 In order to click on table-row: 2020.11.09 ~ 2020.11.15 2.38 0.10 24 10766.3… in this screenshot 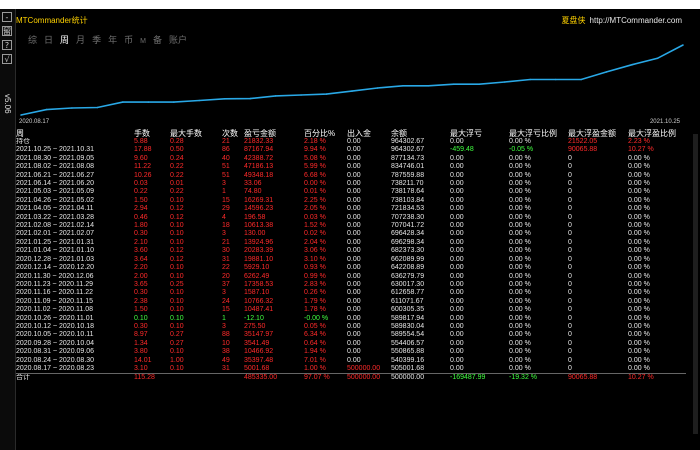, I will do `click(351, 302)`.